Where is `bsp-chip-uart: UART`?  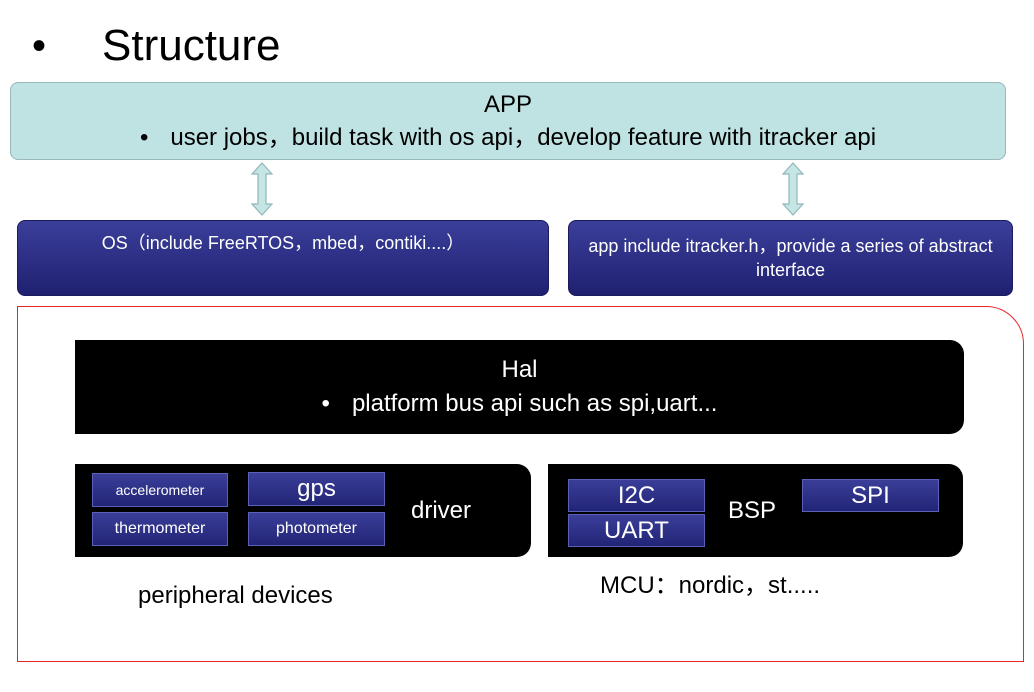
bsp-chip-uart: UART is located at coordinates (636, 530).